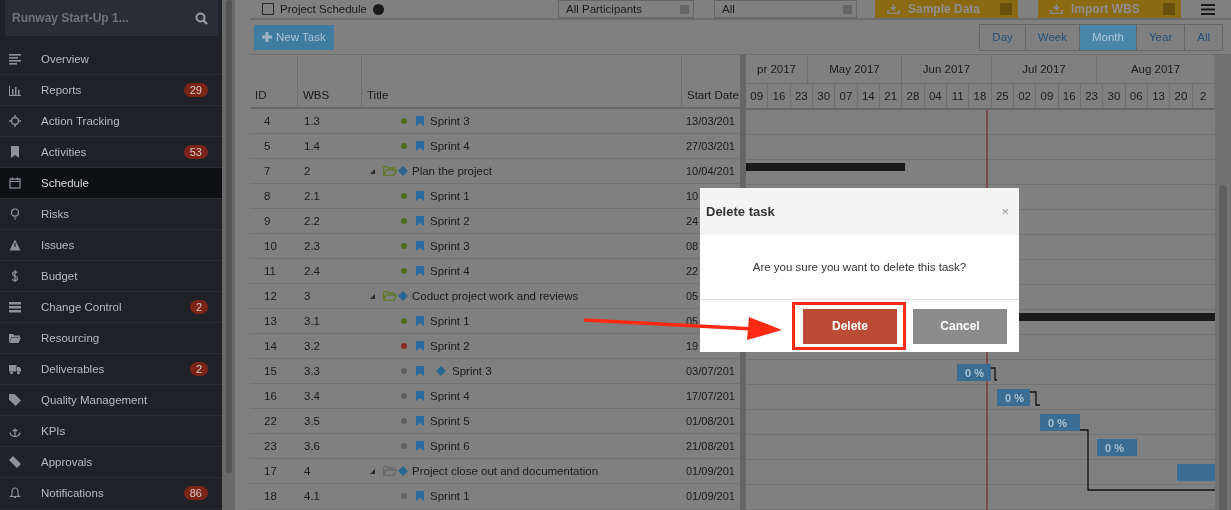  What do you see at coordinates (58, 245) in the screenshot?
I see `sidebar-label: Issues` at bounding box center [58, 245].